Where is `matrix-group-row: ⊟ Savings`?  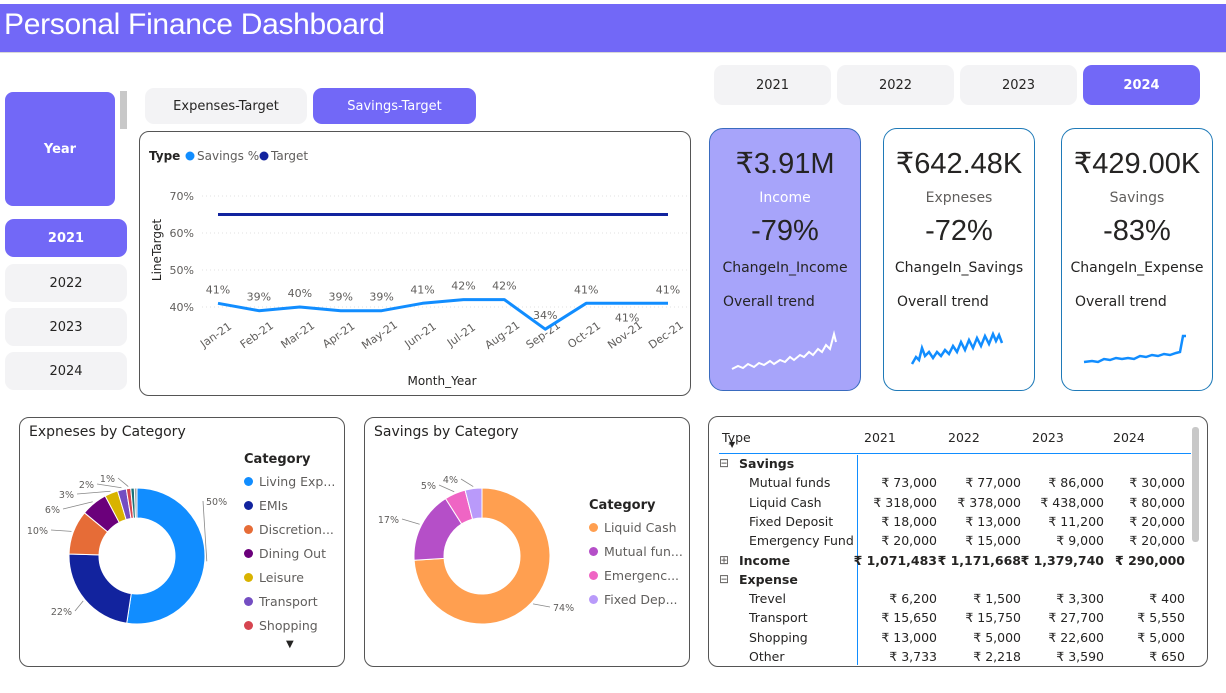
matrix-group-row: ⊟ Savings is located at coordinates (959, 465).